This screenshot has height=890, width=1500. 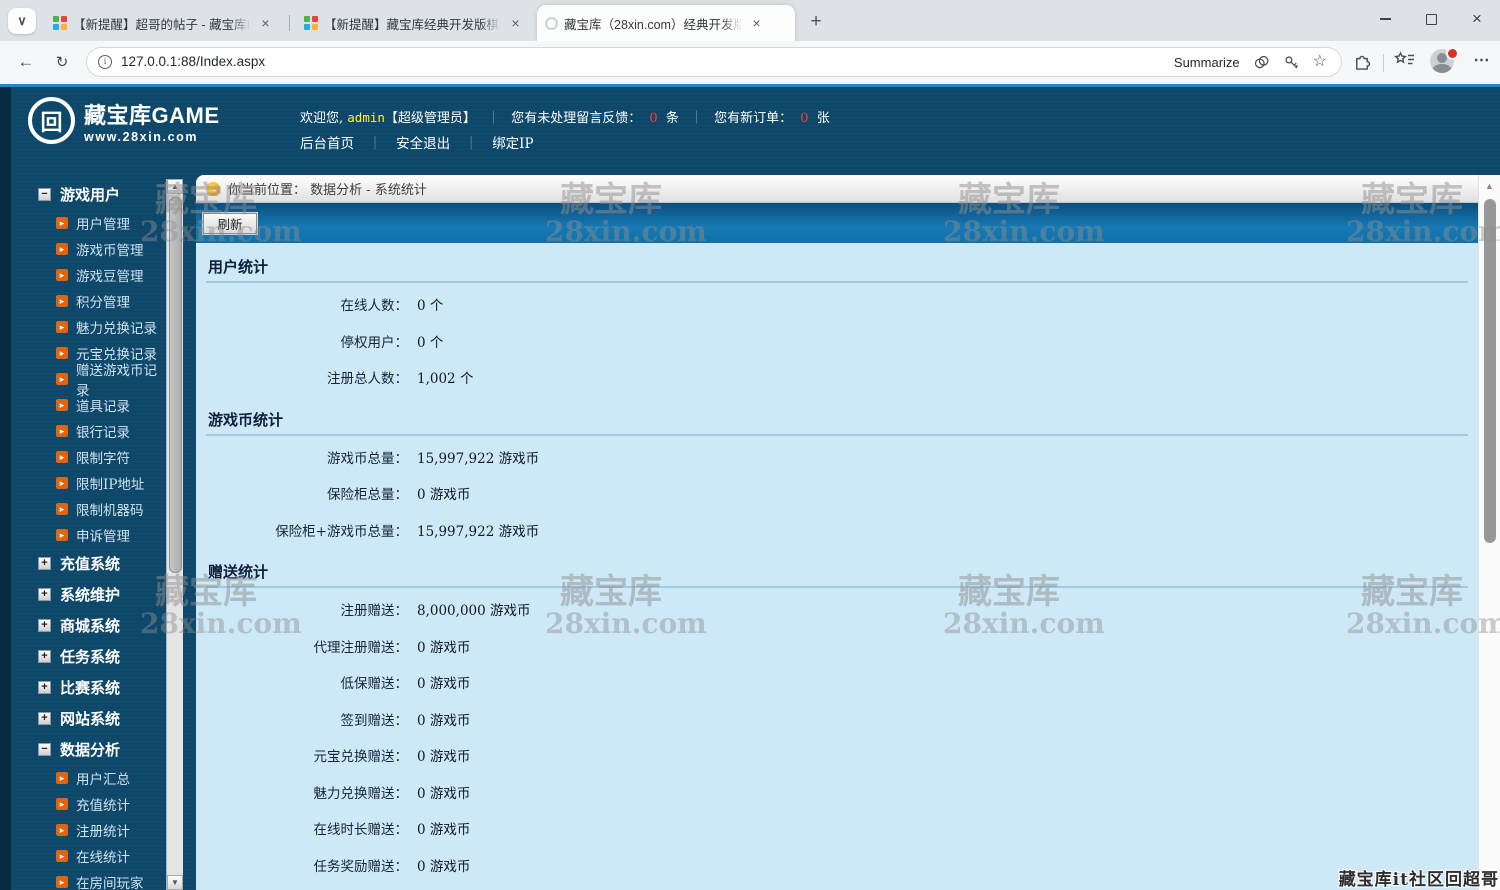 What do you see at coordinates (83, 778) in the screenshot?
I see `sidebar-item: ▸ 用户汇总` at bounding box center [83, 778].